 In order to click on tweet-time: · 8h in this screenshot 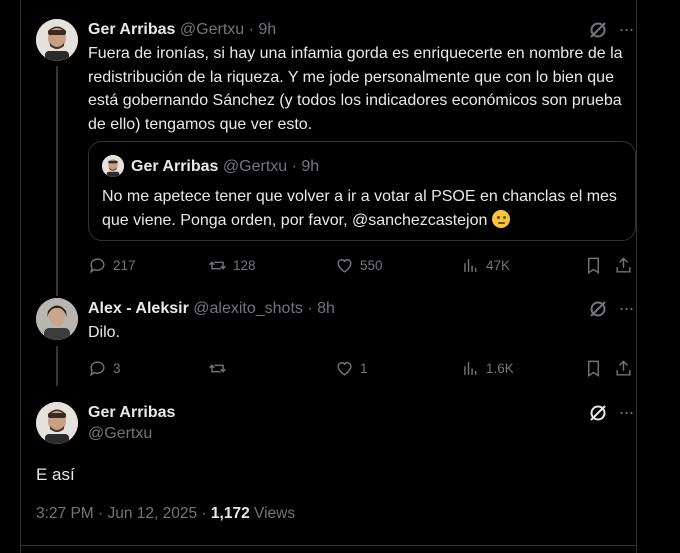, I will do `click(321, 308)`.